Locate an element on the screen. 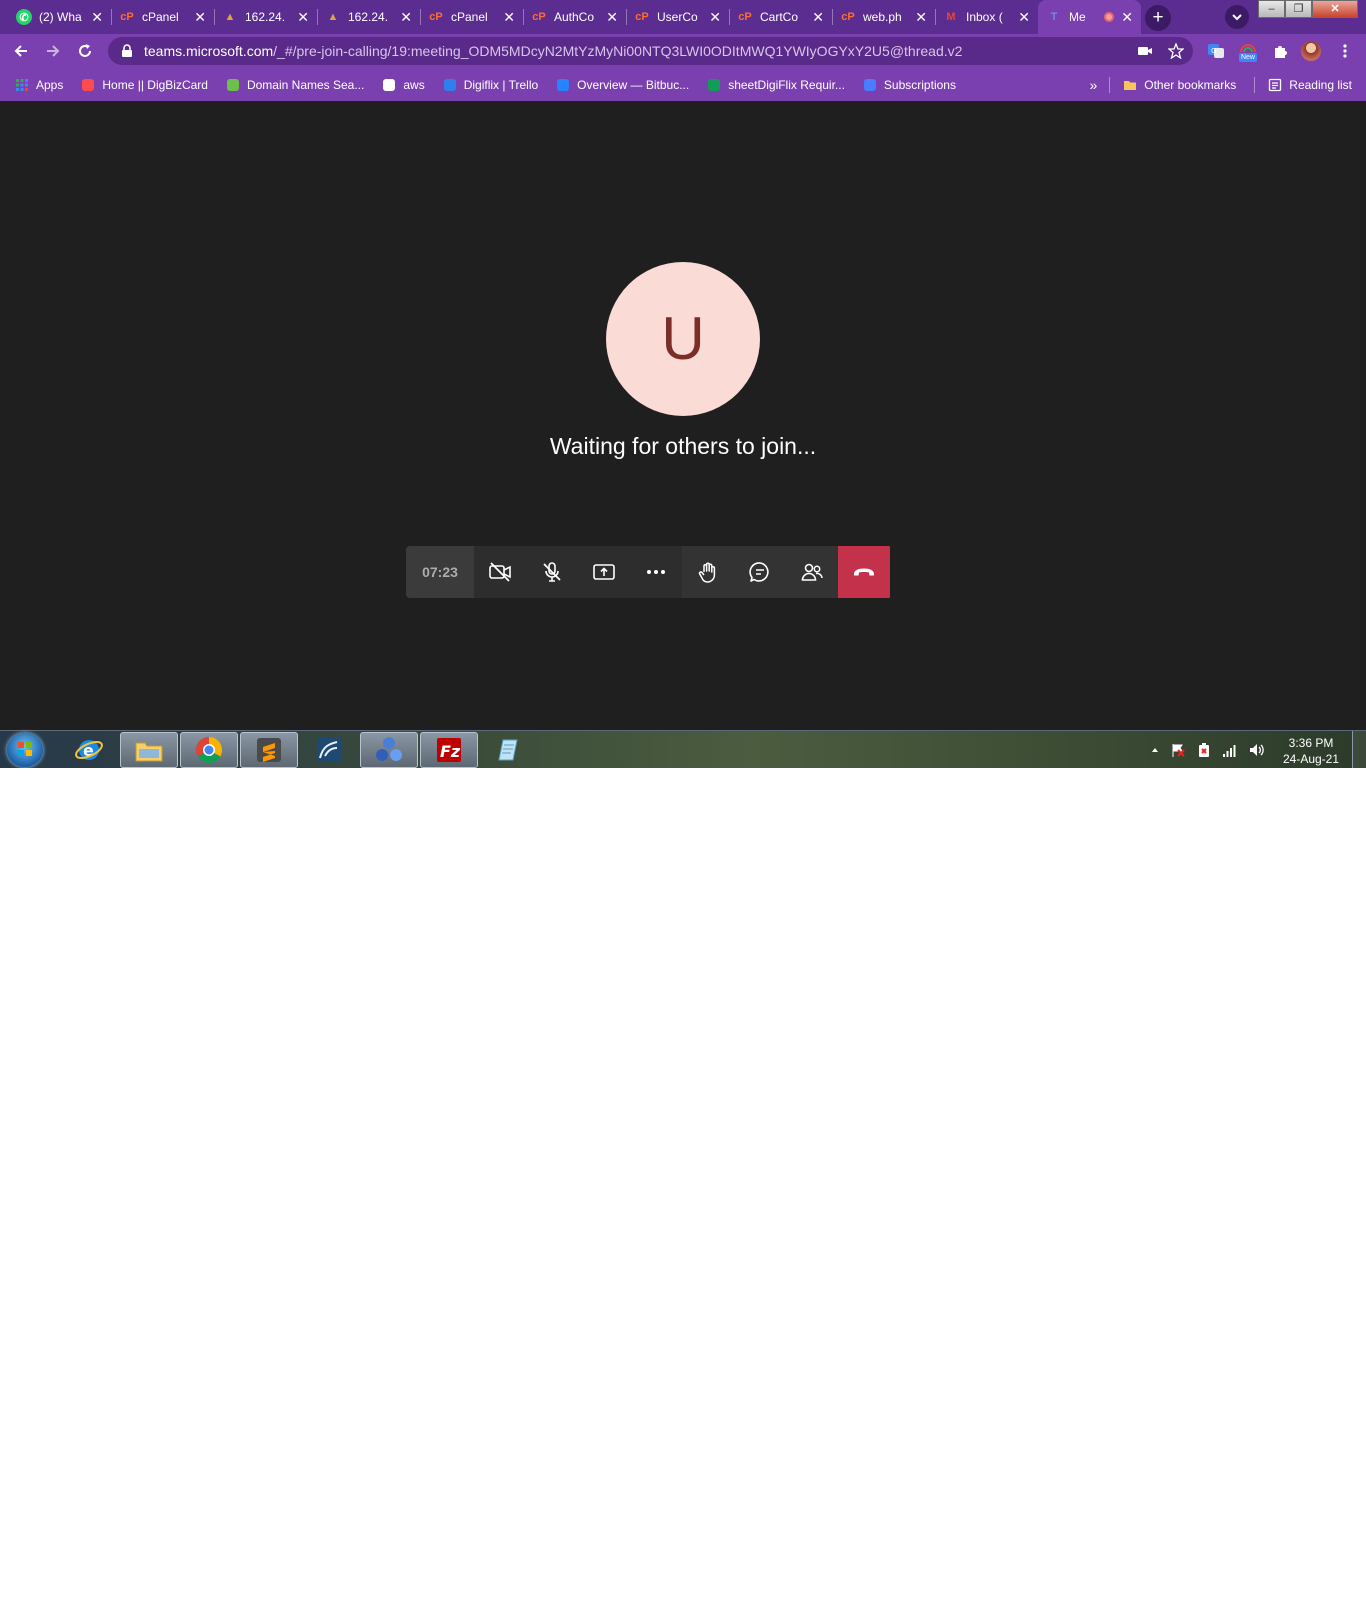 This screenshot has height=1616, width=1366. translate-icon: G is located at coordinates (1216, 51).